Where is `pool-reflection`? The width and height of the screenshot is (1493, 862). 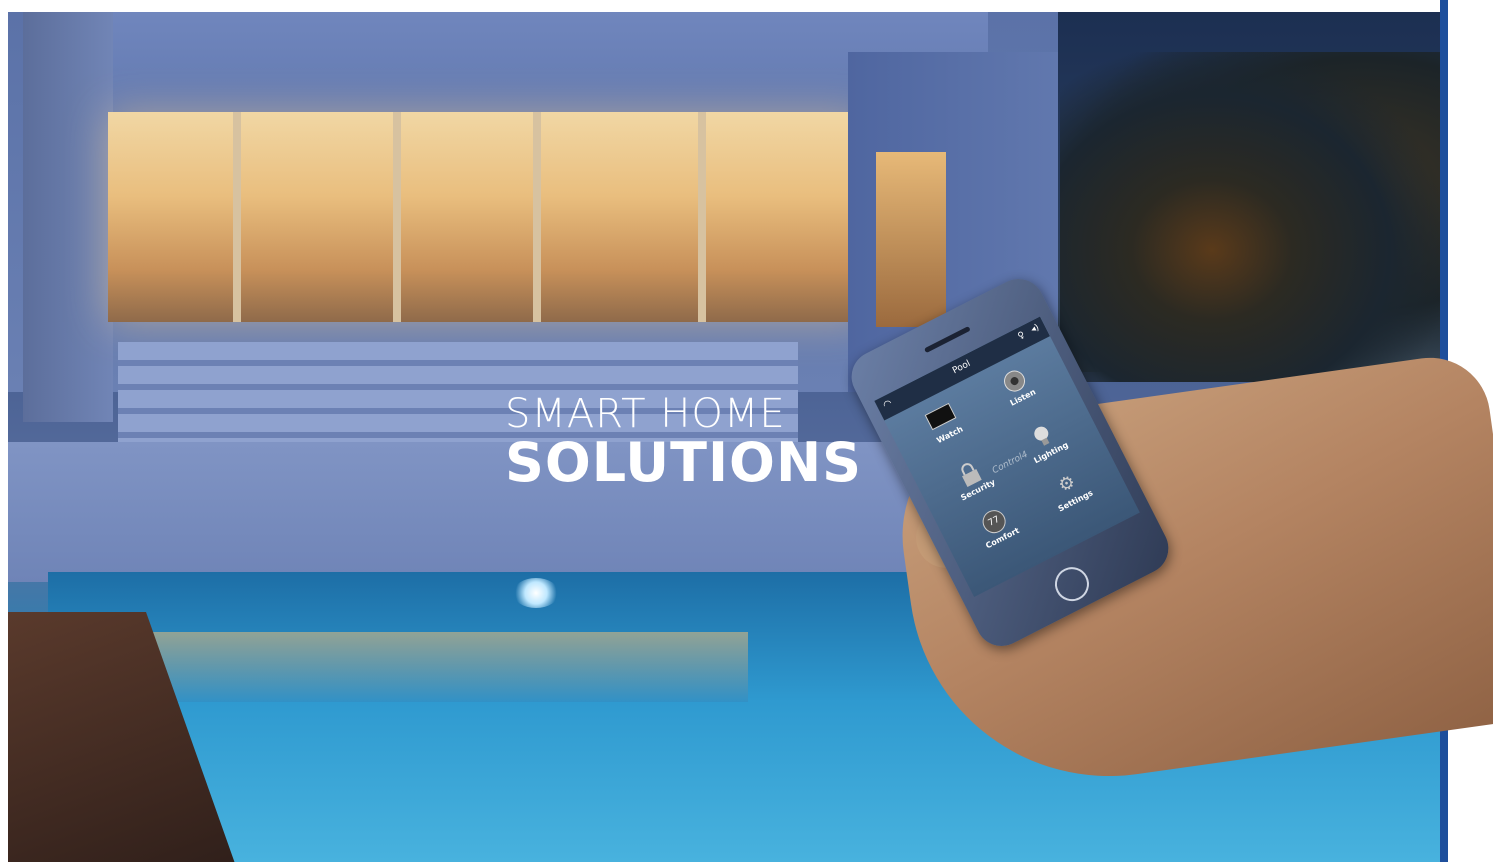
pool-reflection is located at coordinates (438, 667).